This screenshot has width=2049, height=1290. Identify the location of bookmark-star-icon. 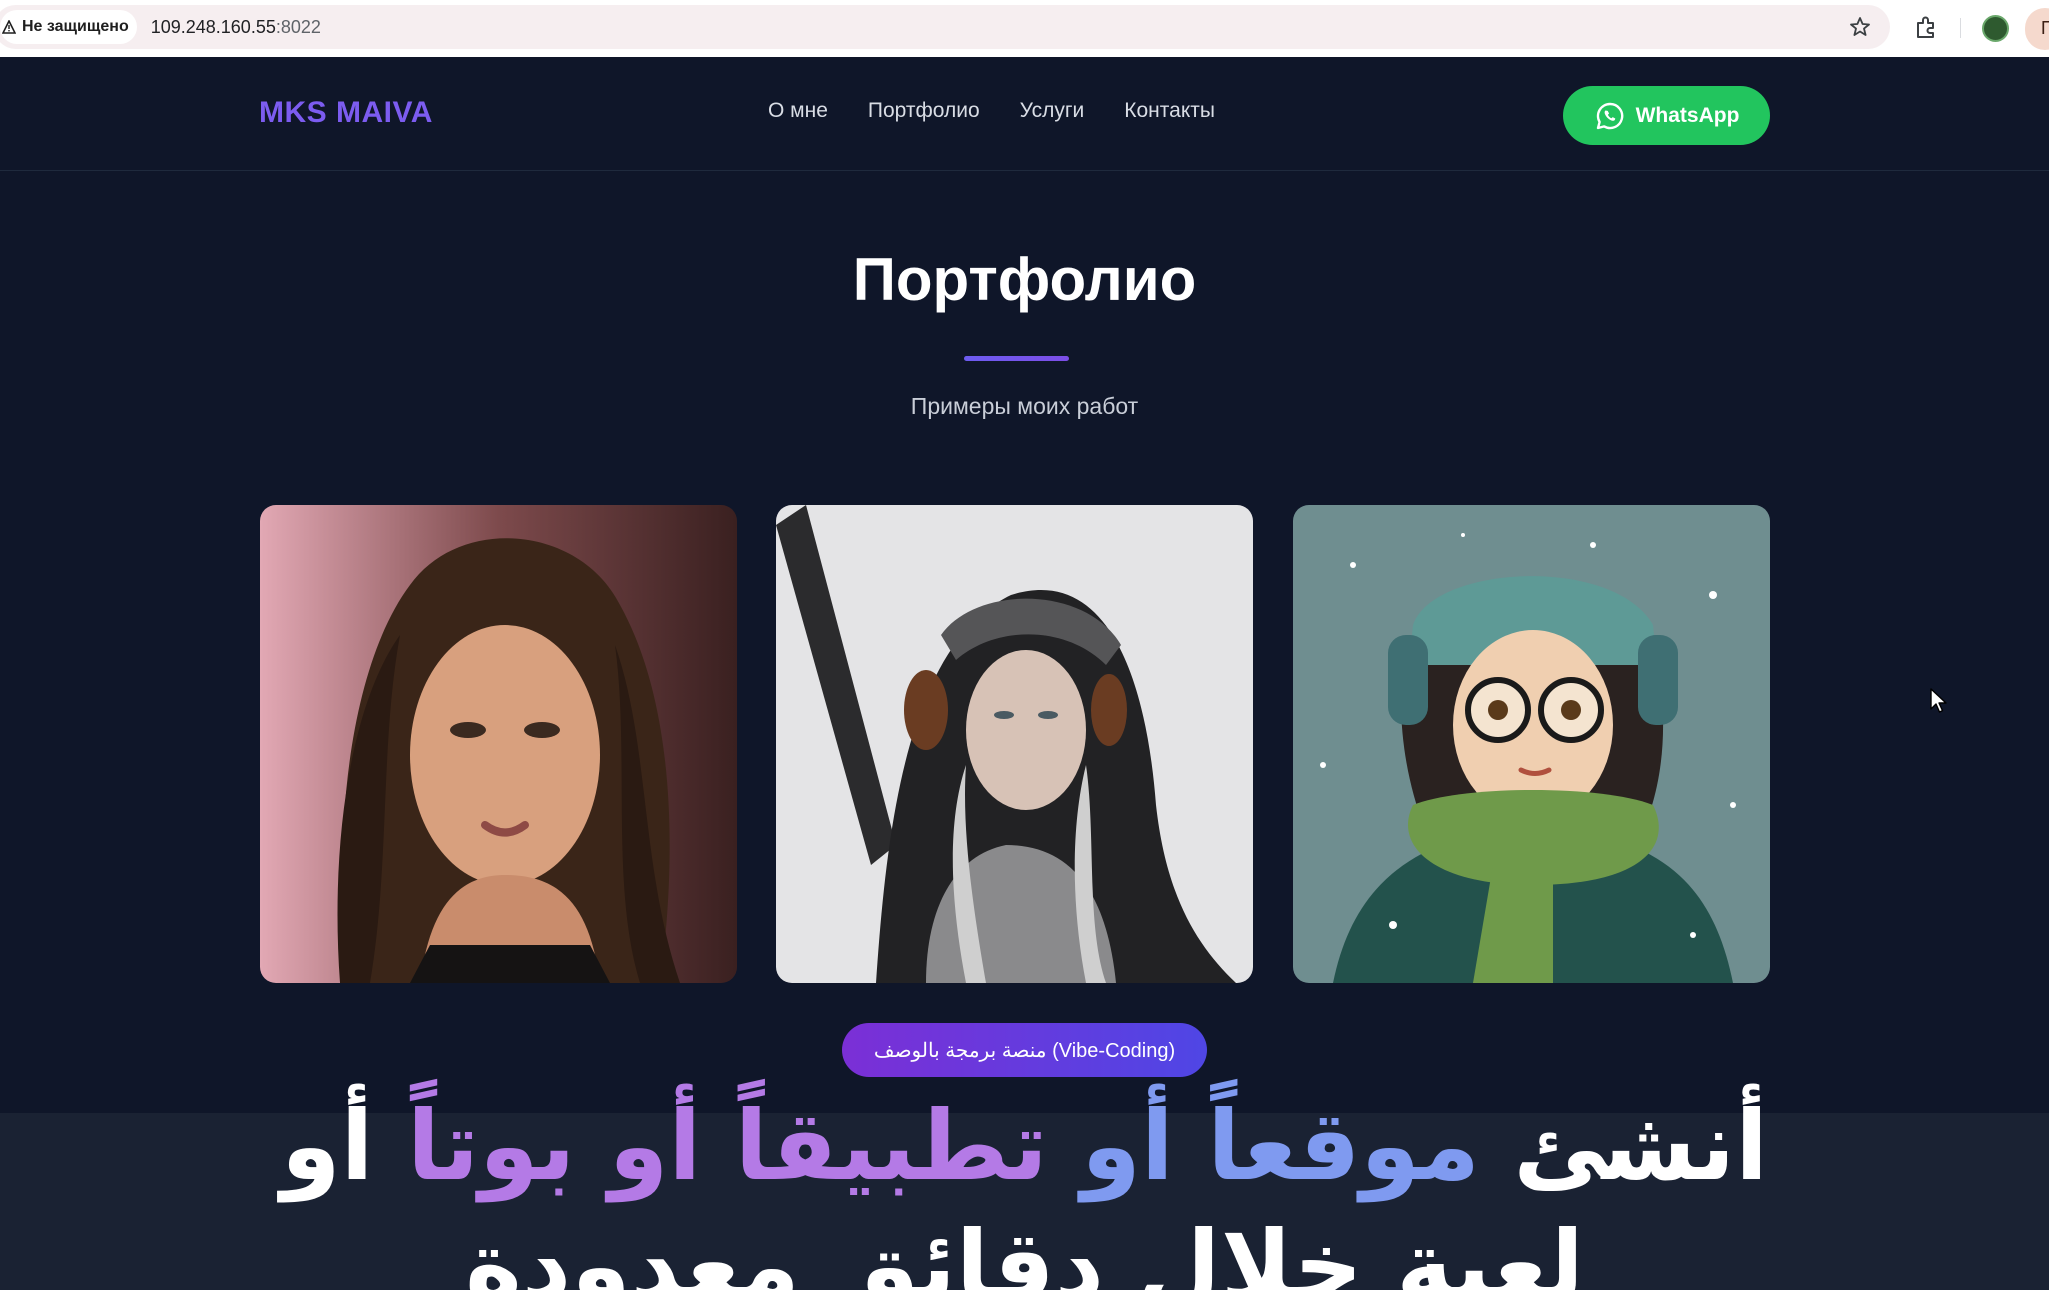
(1860, 27).